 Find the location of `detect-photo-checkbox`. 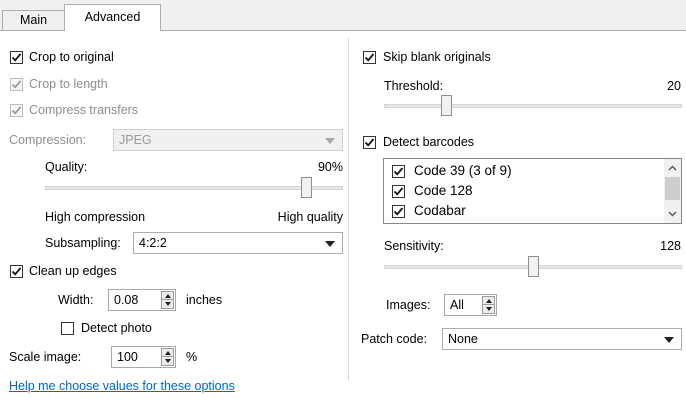

detect-photo-checkbox is located at coordinates (67, 328).